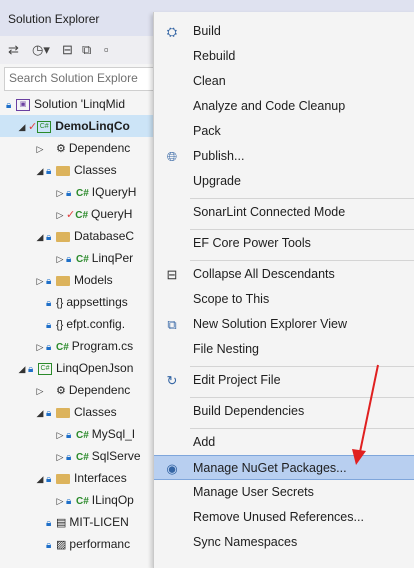 Image resolution: width=414 pixels, height=568 pixels. What do you see at coordinates (41, 50) in the screenshot?
I see `history-icon: ◷▾` at bounding box center [41, 50].